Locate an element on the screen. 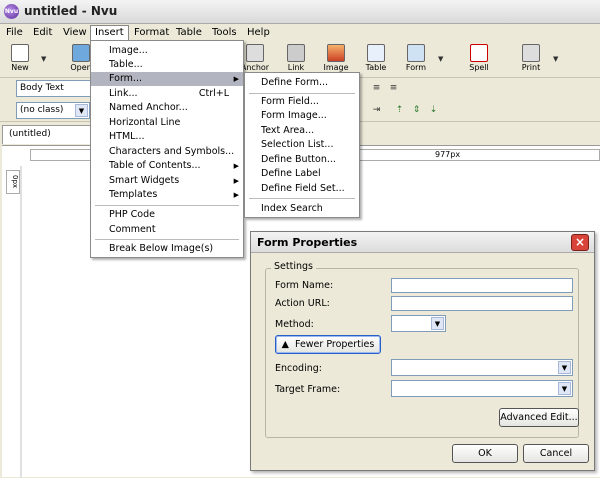 The image size is (600, 478). menu-item-define-label: Define Label is located at coordinates (302, 174).